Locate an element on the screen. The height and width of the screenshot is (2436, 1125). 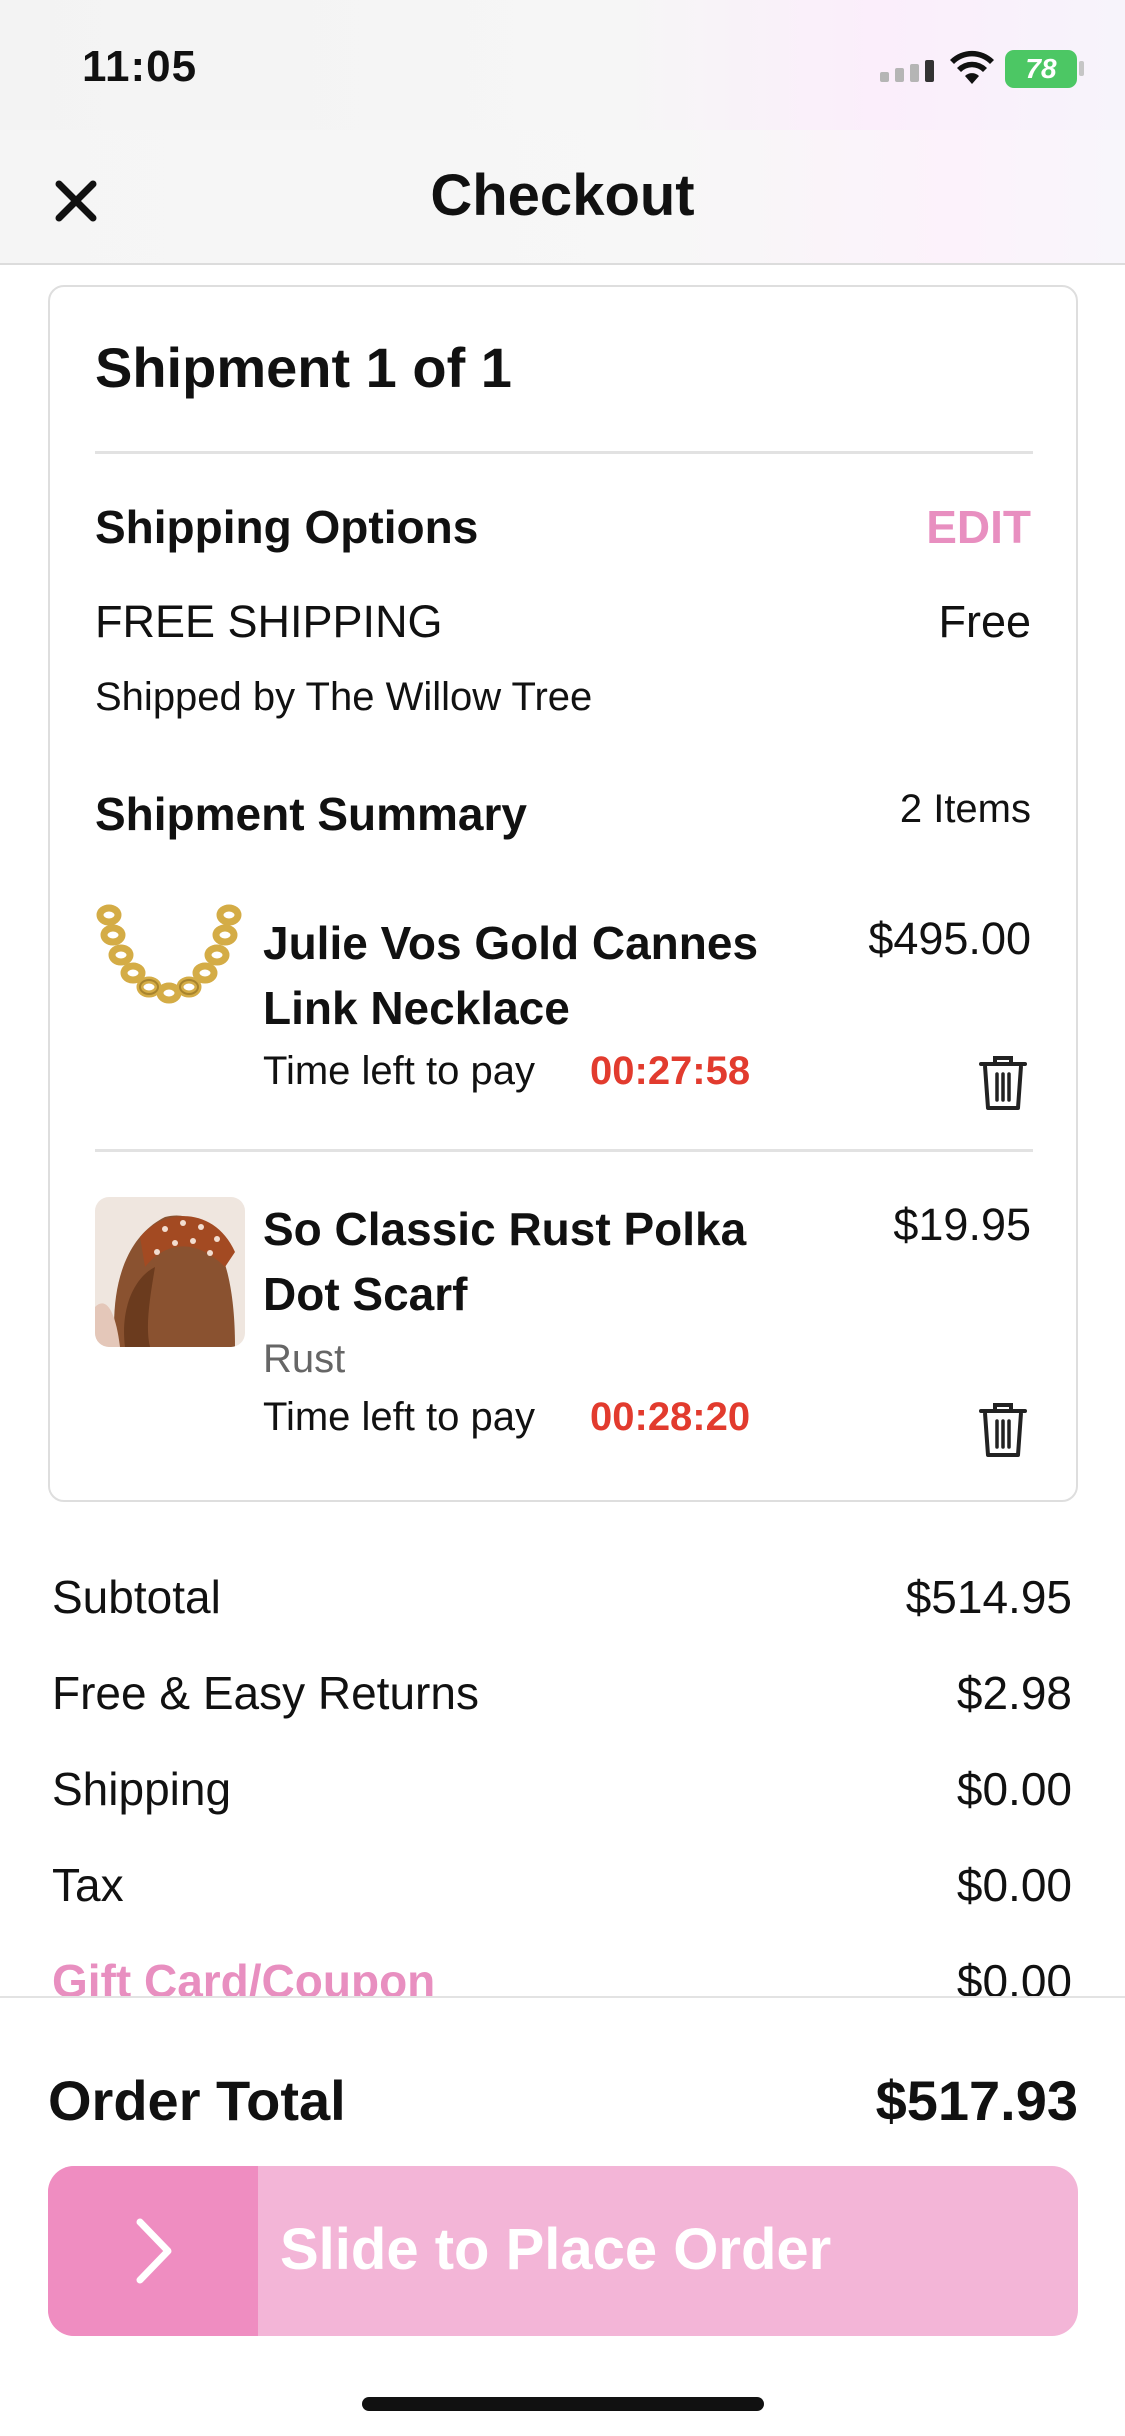
shipment-summary-label: Shipment Summary is located at coordinates (311, 814).